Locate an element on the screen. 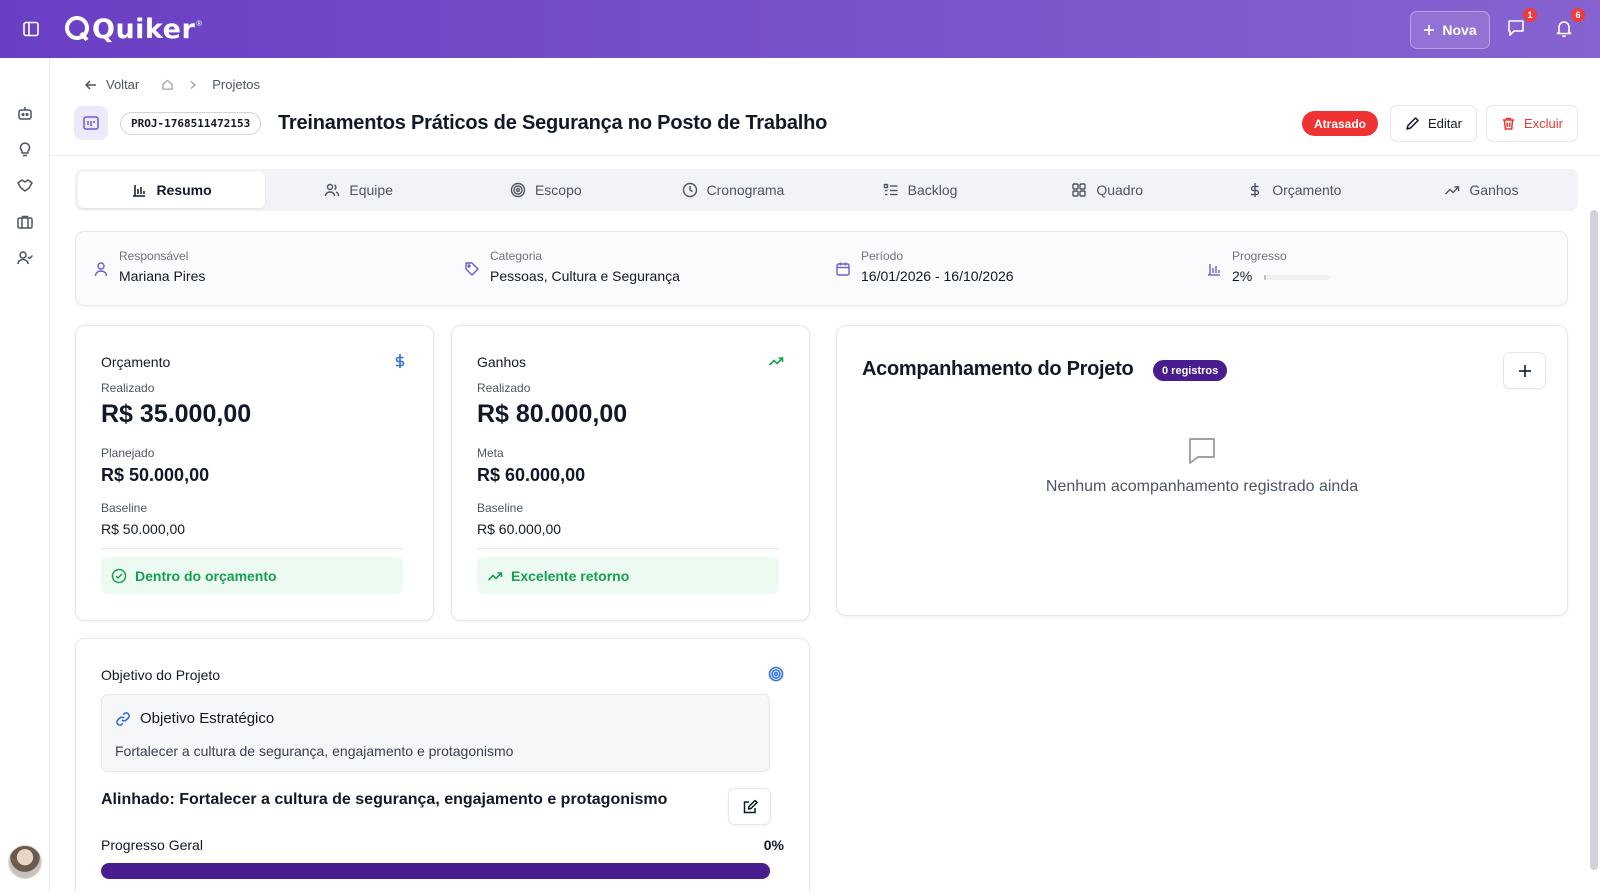 The width and height of the screenshot is (1600, 892). app-logo: Quiker ® is located at coordinates (132, 29).